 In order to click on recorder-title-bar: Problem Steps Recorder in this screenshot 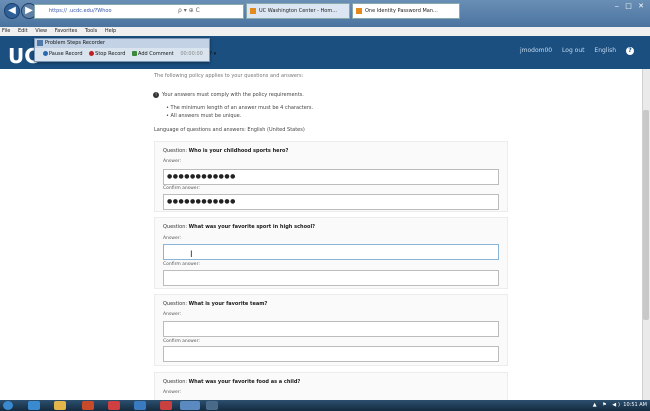, I will do `click(122, 43)`.